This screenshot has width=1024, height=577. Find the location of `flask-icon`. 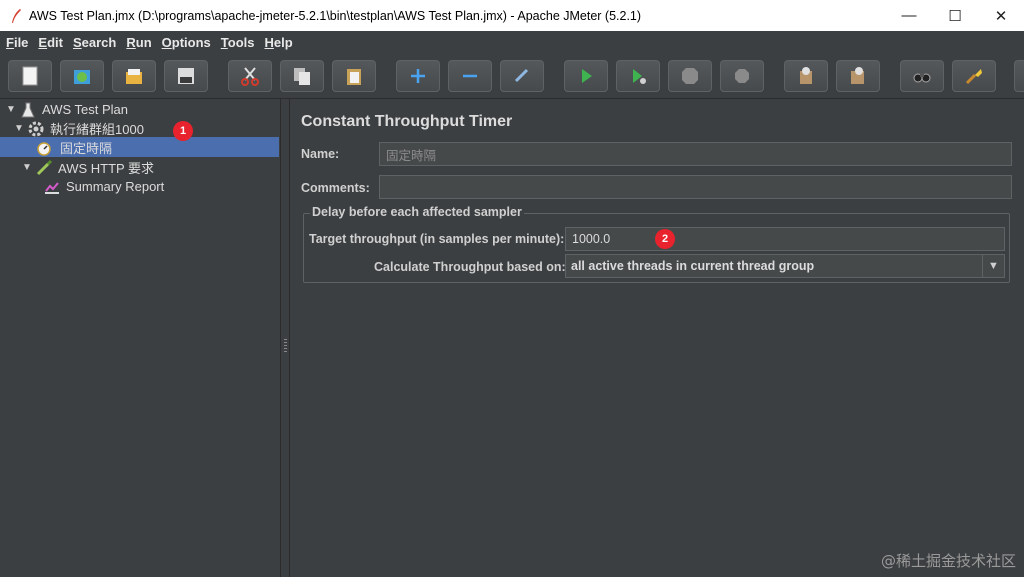

flask-icon is located at coordinates (28, 110).